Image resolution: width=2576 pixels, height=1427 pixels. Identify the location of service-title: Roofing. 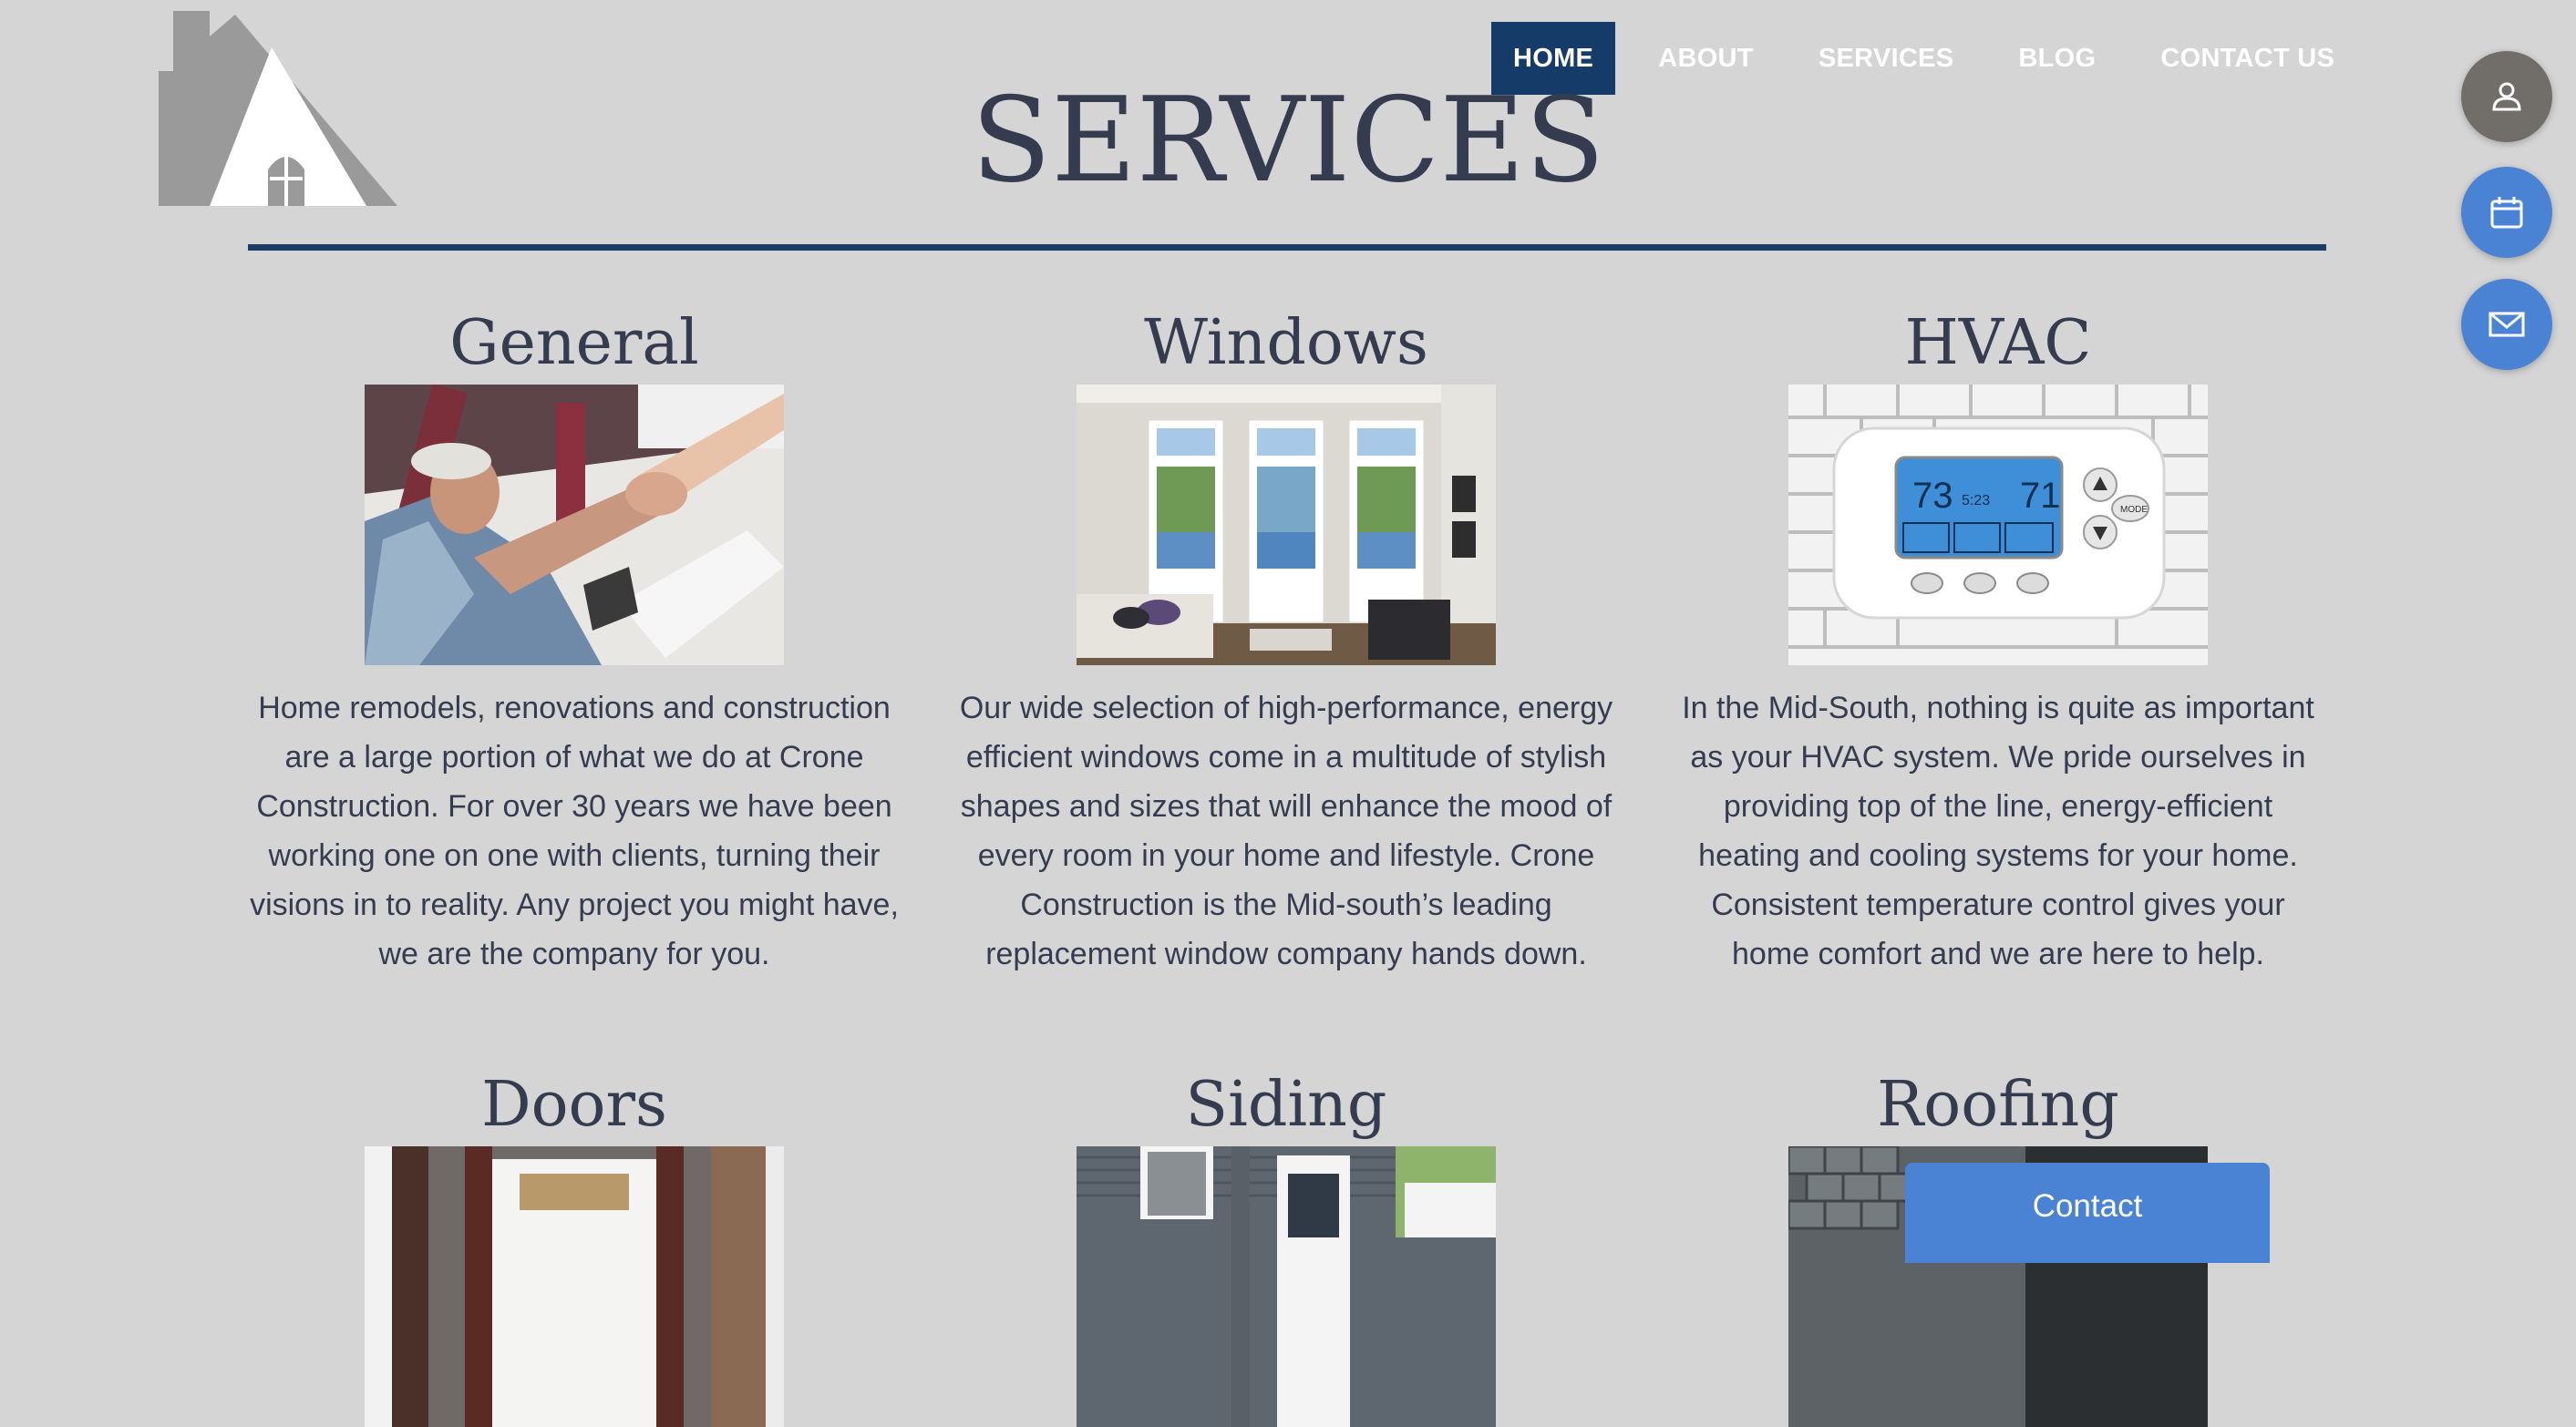
(1998, 1105).